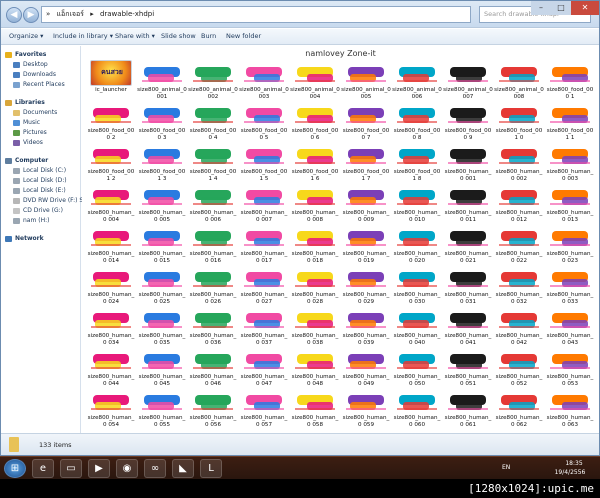 The image size is (600, 498). Describe the element at coordinates (213, 367) in the screenshot. I see `file-item: size800_human_0 046` at that location.